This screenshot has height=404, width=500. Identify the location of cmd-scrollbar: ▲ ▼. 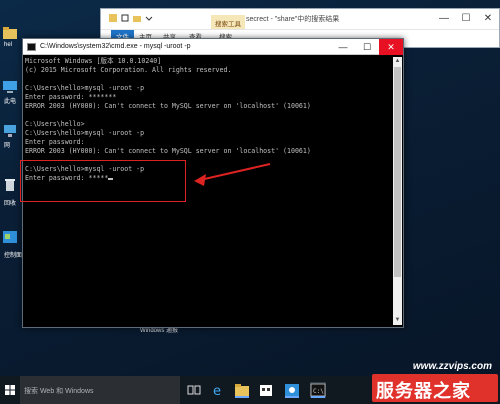
(397, 191).